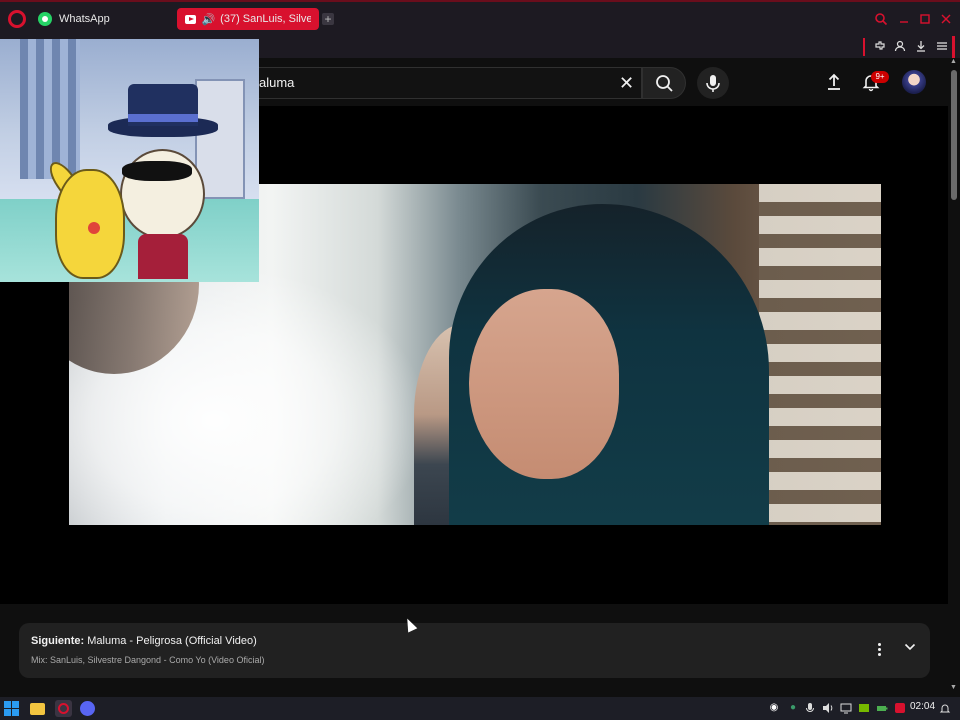  I want to click on search-button, so click(664, 83).